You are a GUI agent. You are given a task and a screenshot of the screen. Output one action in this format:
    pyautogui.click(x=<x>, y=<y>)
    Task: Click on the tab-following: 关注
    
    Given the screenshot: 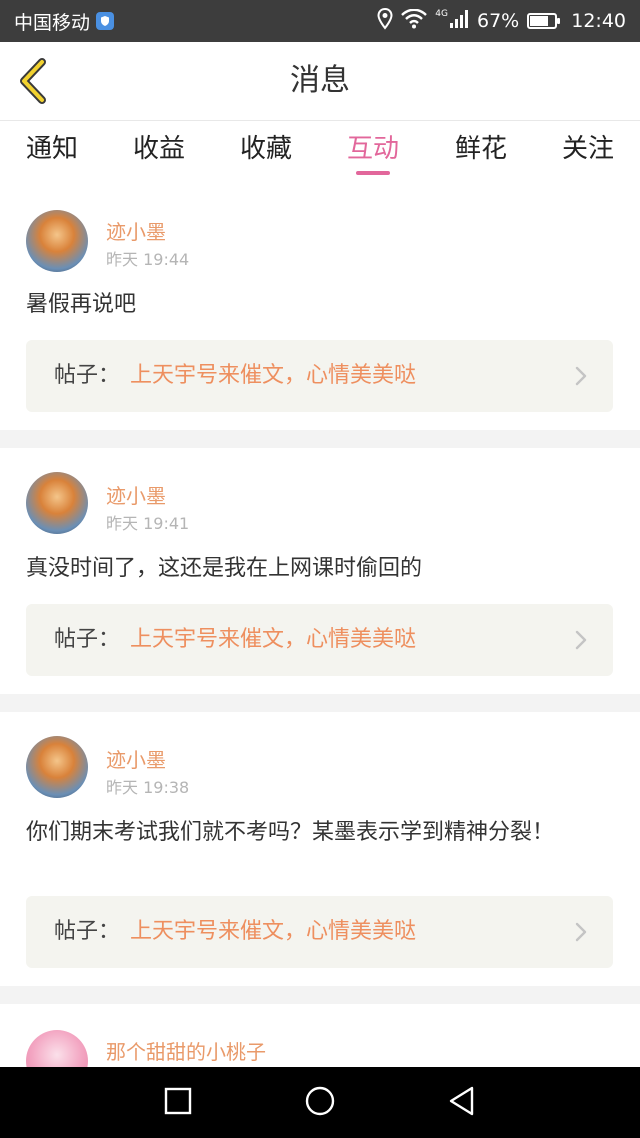 What is the action you would take?
    pyautogui.click(x=588, y=152)
    